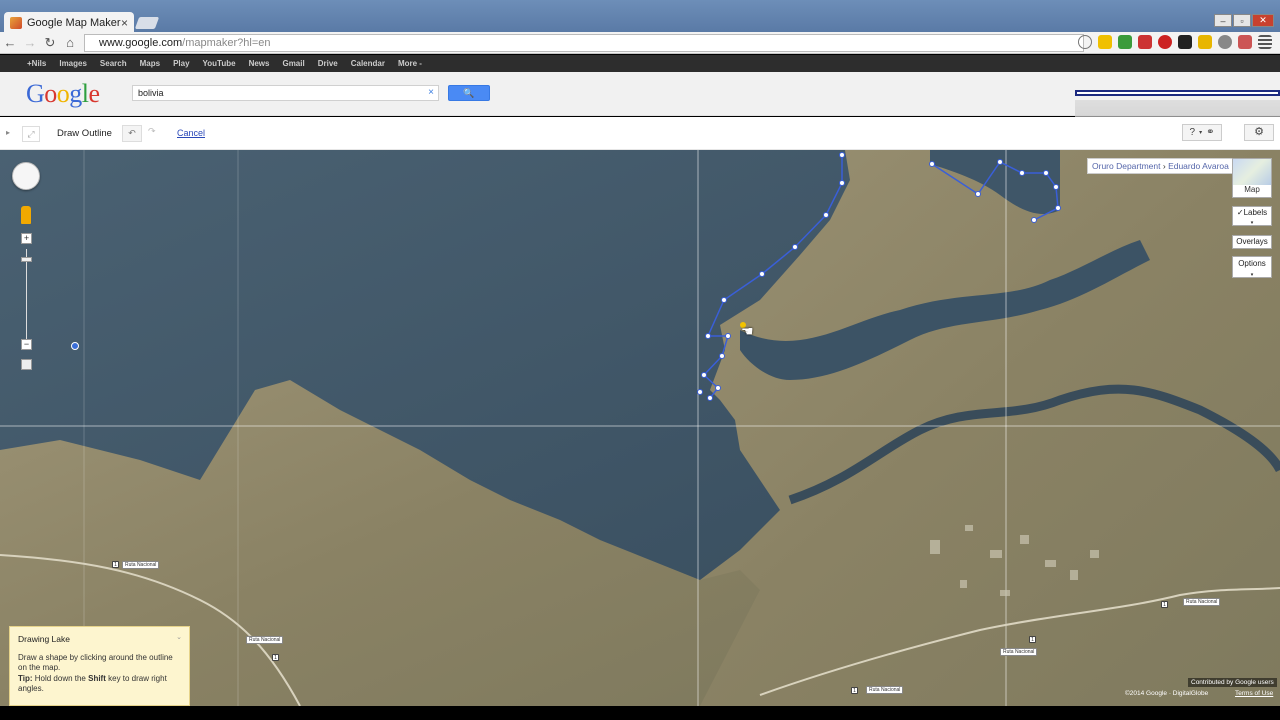 The width and height of the screenshot is (1280, 720). What do you see at coordinates (1254, 693) in the screenshot?
I see `terms-link: Terms of Use` at bounding box center [1254, 693].